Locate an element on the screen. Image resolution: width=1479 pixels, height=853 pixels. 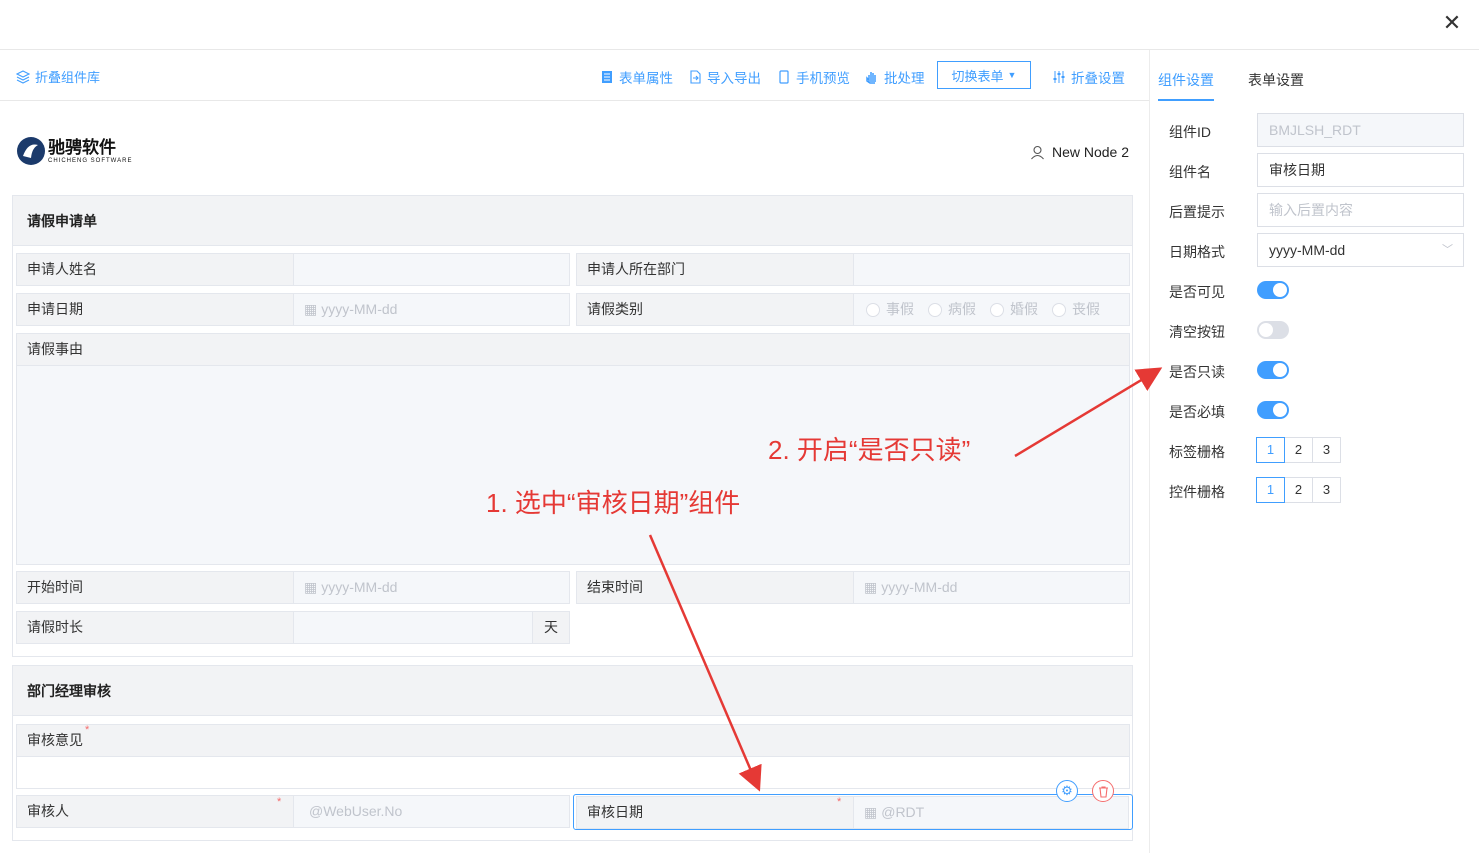
duration-label: 请假时长 is located at coordinates (155, 627).